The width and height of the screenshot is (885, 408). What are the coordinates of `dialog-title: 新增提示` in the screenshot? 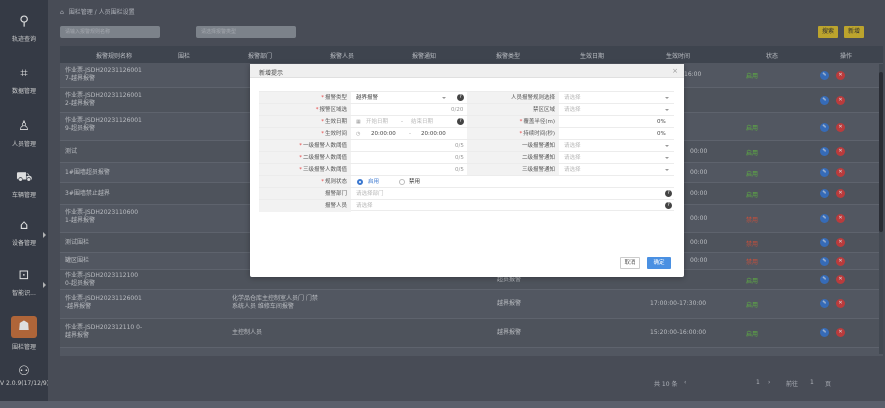 It's located at (271, 73).